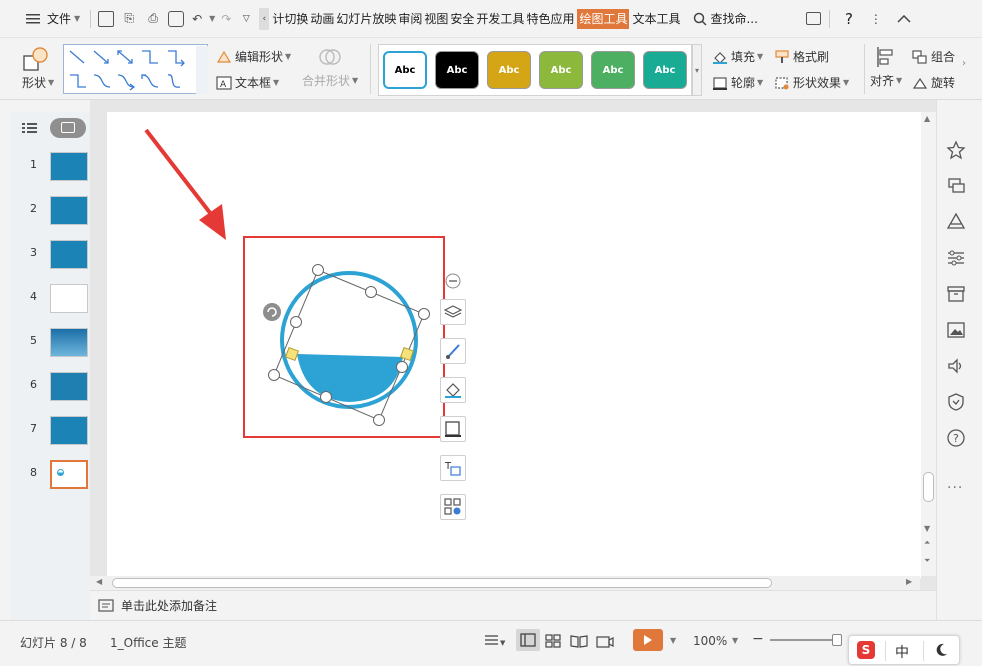 The height and width of the screenshot is (666, 982). Describe the element at coordinates (290, 19) in the screenshot. I see `tab-0: 计切换` at that location.